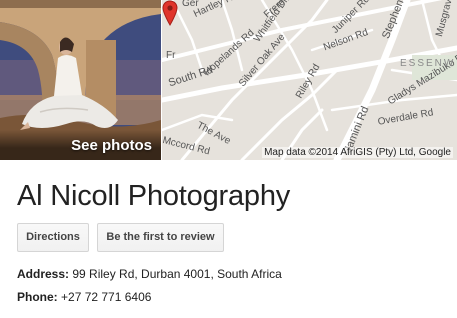 This screenshot has height=318, width=457. What do you see at coordinates (37, 297) in the screenshot?
I see `phone-key: Phone:` at bounding box center [37, 297].